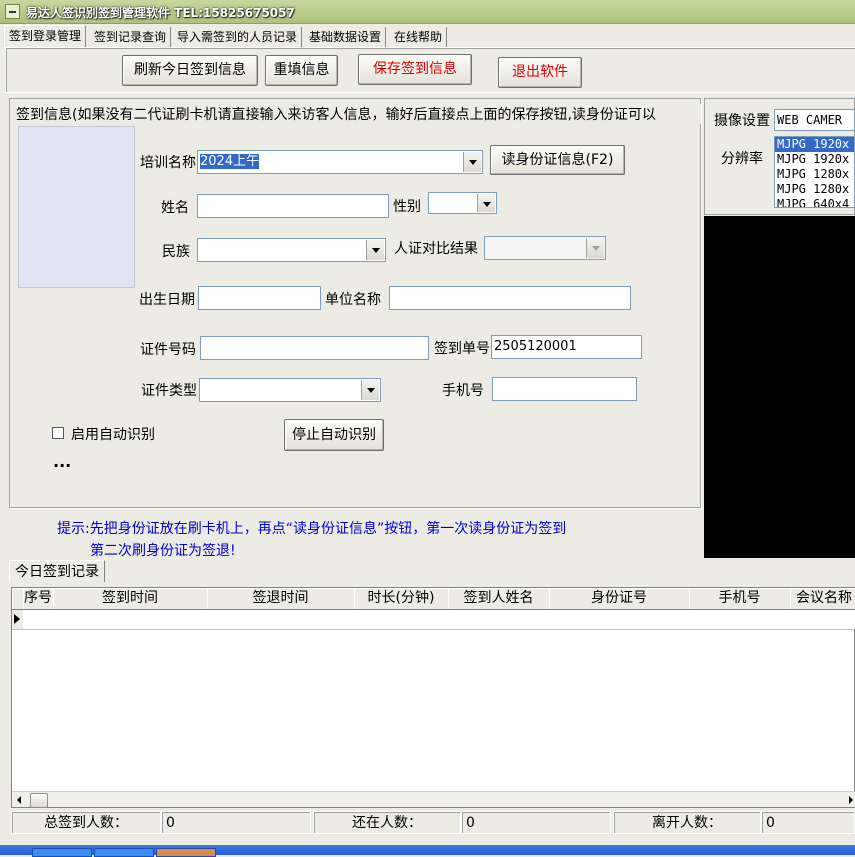 This screenshot has height=857, width=855. I want to click on window-menu-icon, so click(12, 11).